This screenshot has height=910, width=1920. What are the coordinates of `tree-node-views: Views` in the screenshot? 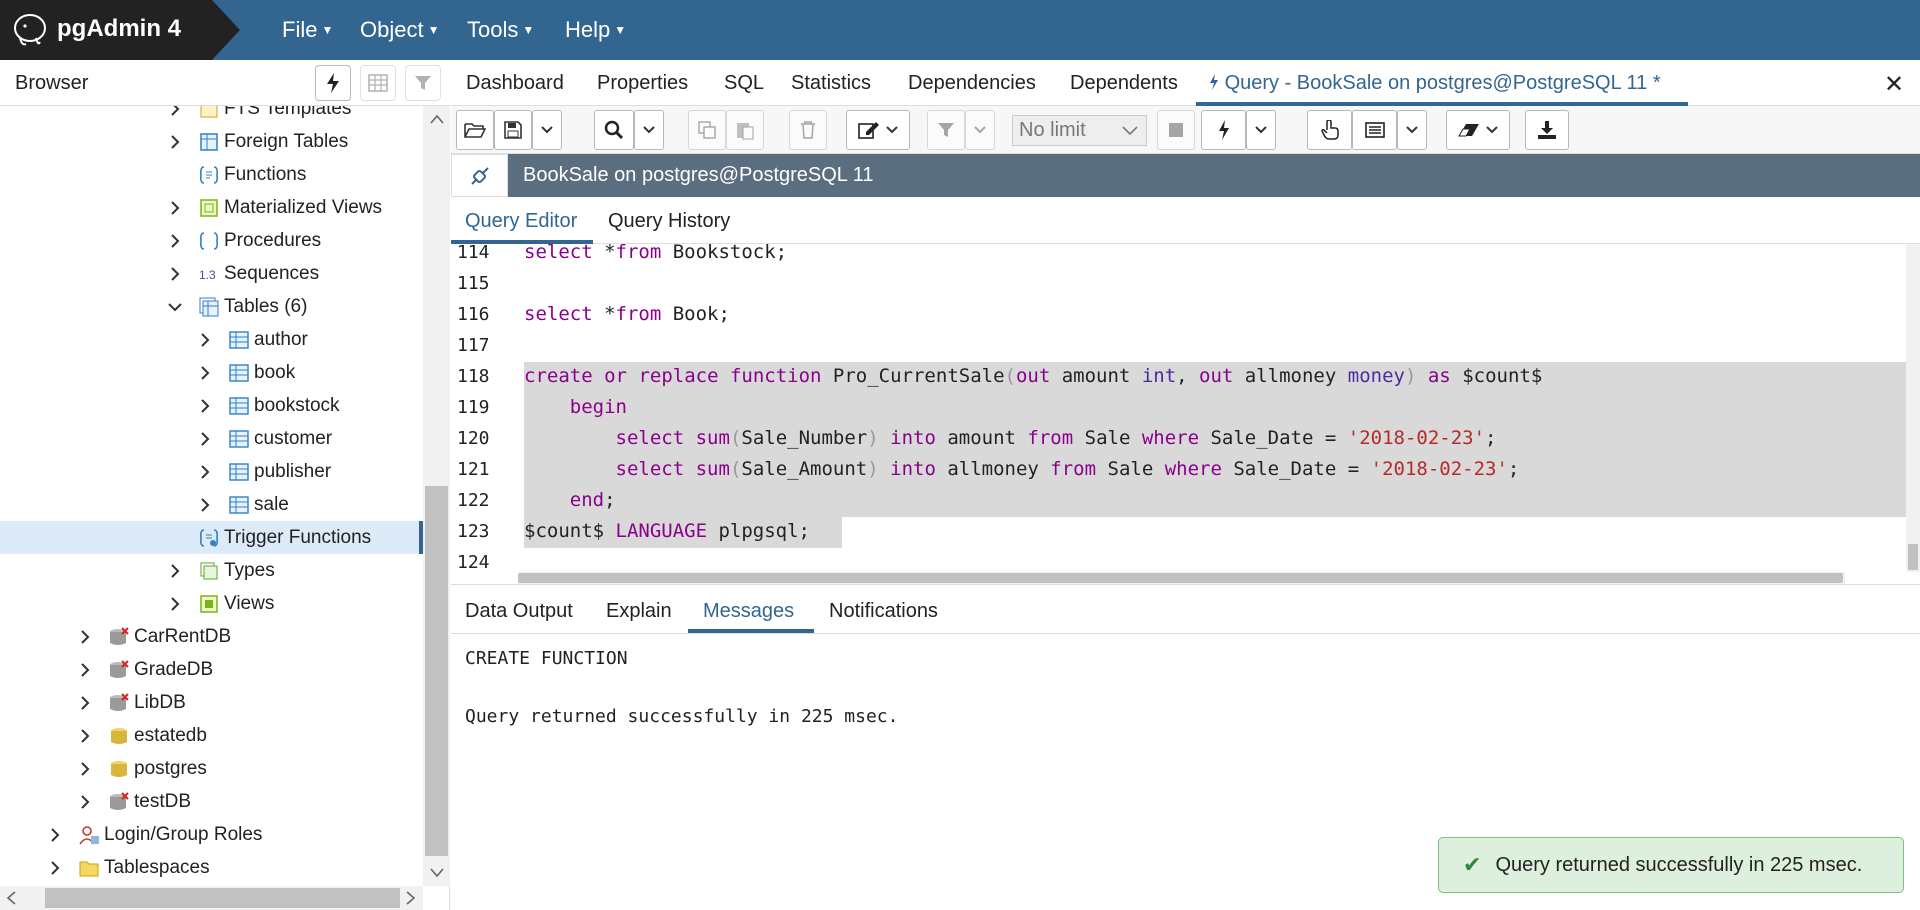 It's located at (221, 603).